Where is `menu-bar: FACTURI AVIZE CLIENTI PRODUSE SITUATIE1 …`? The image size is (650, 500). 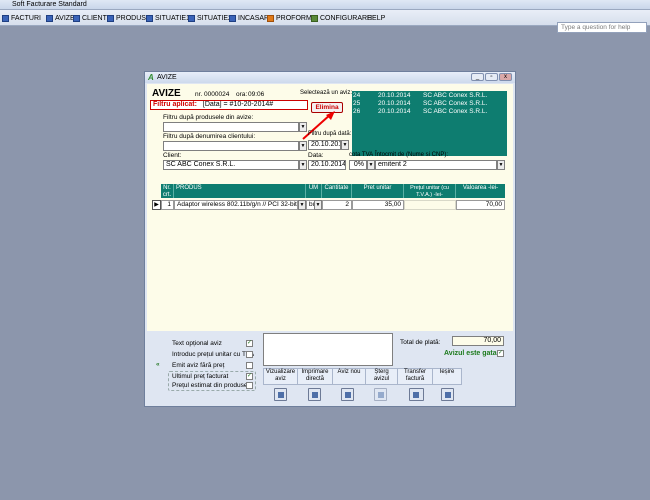
menu-bar: FACTURI AVIZE CLIENTI PRODUSE SITUATIE1 … is located at coordinates (325, 21).